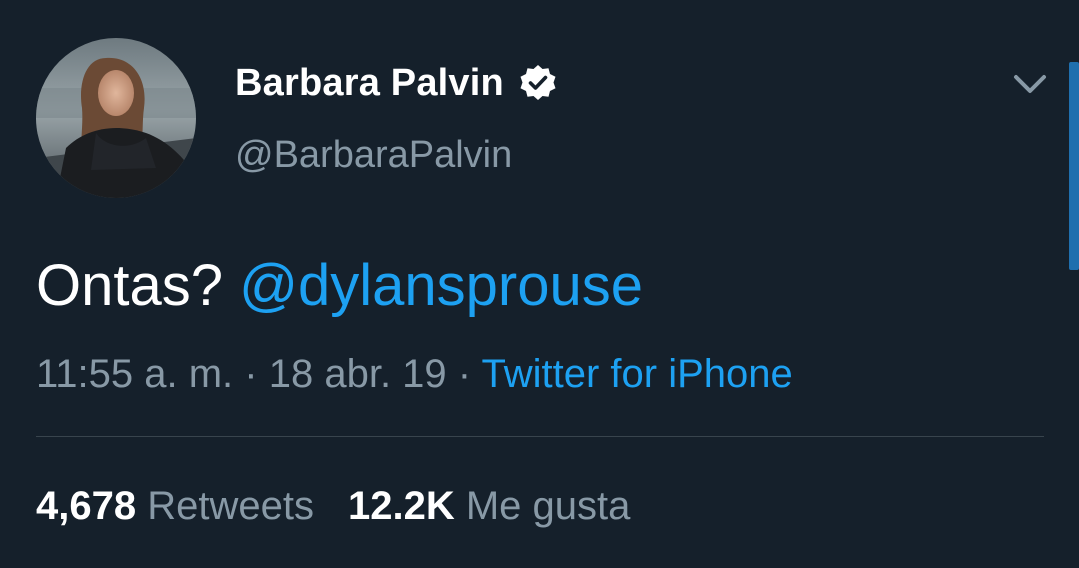  What do you see at coordinates (401, 506) in the screenshot?
I see `likes-count: 12.2K` at bounding box center [401, 506].